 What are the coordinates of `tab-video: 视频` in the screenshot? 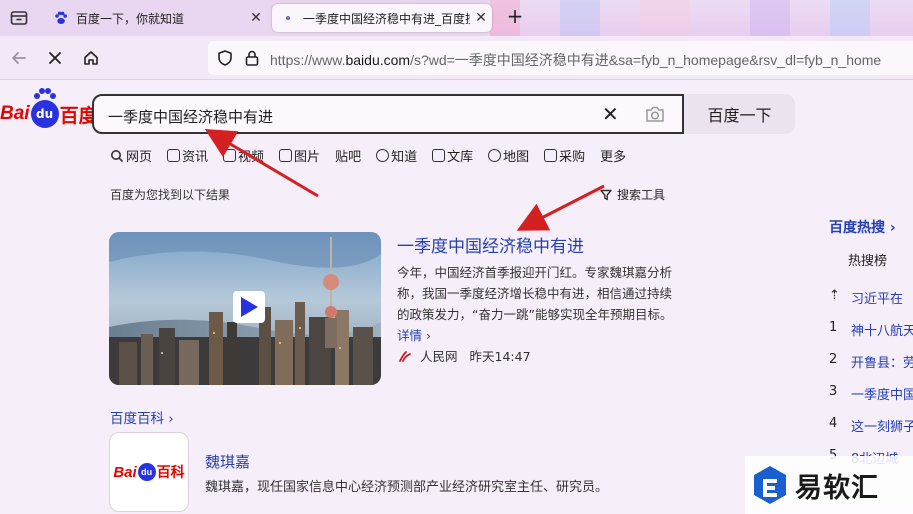 It's located at (243, 155).